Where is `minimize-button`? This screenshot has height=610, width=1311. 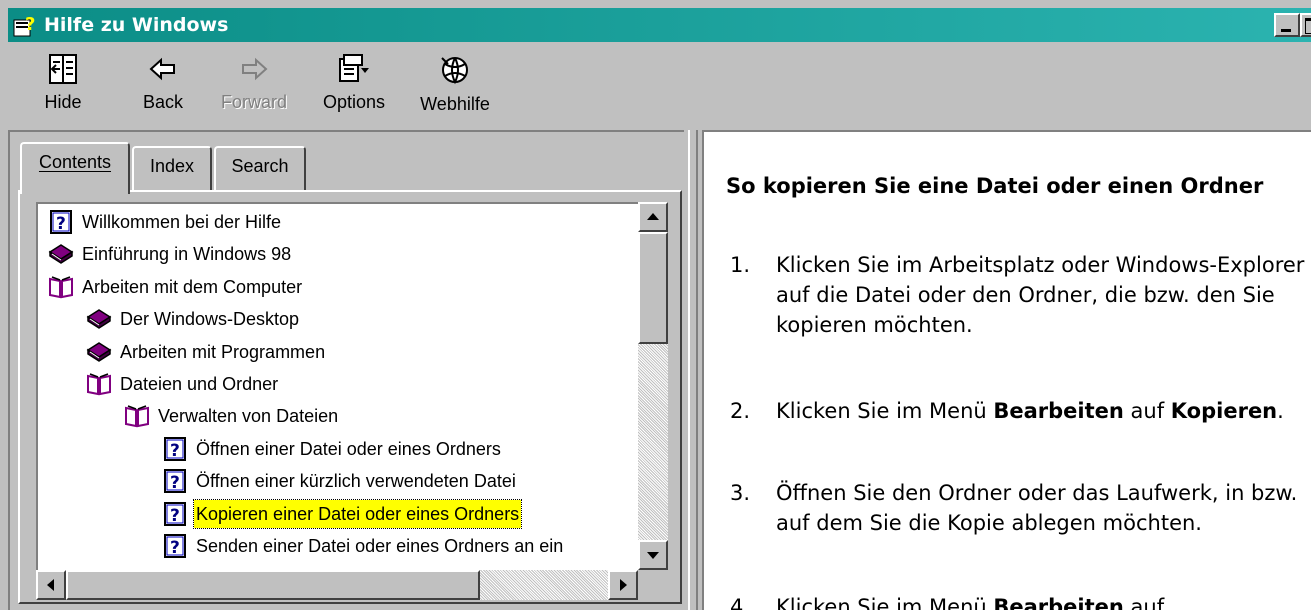
minimize-button is located at coordinates (1287, 25).